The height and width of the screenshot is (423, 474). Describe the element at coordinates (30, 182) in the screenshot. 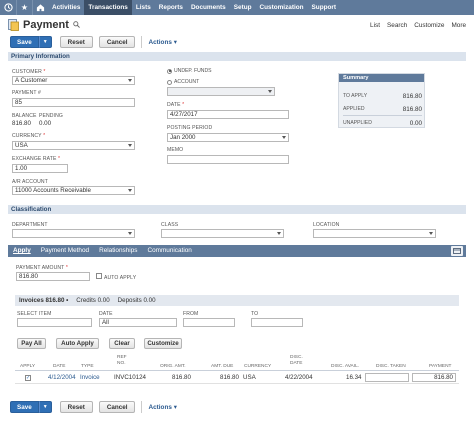

I see `ar-account-label: A/R ACCOUNT` at that location.